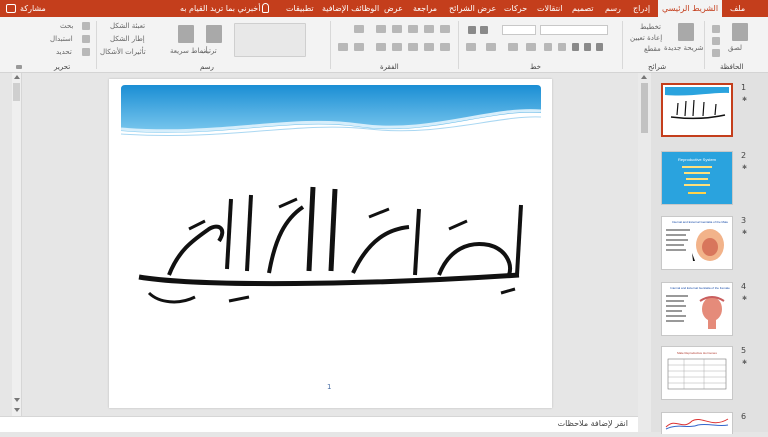 The image size is (768, 437). What do you see at coordinates (583, 8) in the screenshot?
I see `tab-design: تصميم` at bounding box center [583, 8].